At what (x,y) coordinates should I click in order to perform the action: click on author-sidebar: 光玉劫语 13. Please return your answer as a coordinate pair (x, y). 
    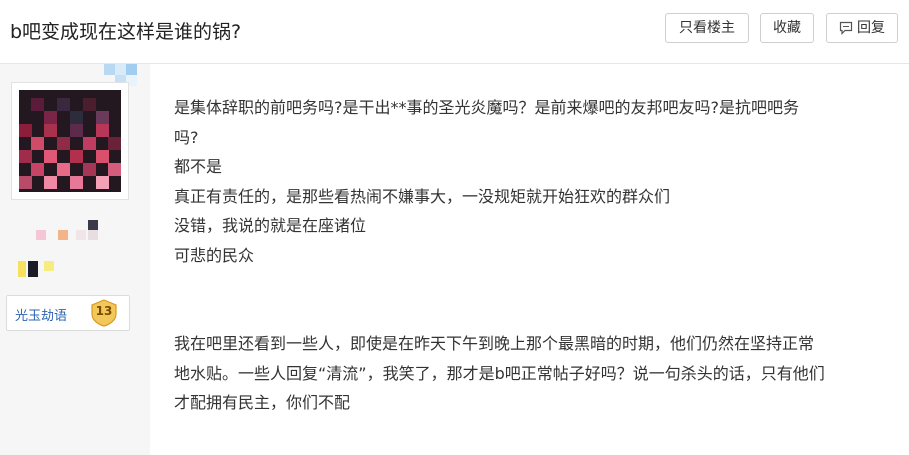
    Looking at the image, I should click on (75, 259).